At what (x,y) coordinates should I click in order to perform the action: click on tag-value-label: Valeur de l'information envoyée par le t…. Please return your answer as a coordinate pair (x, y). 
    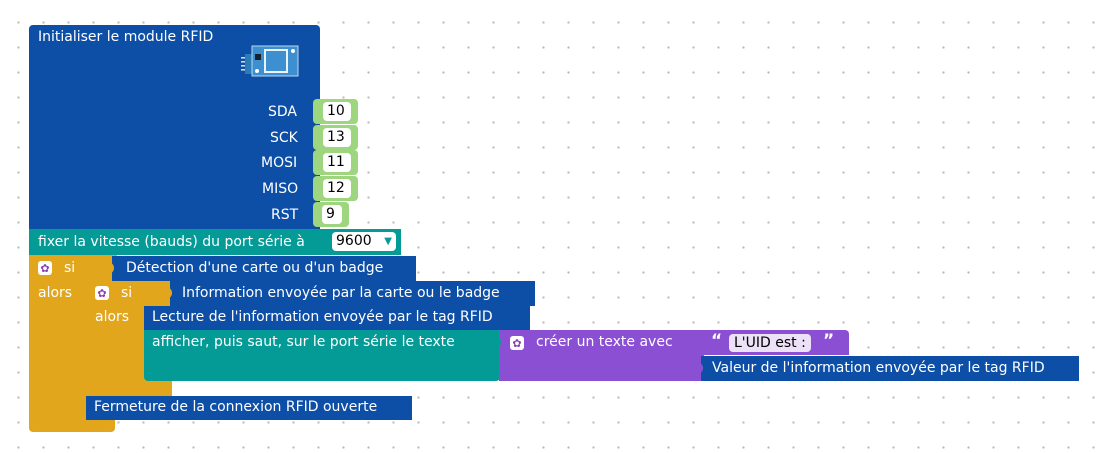
    Looking at the image, I should click on (878, 368).